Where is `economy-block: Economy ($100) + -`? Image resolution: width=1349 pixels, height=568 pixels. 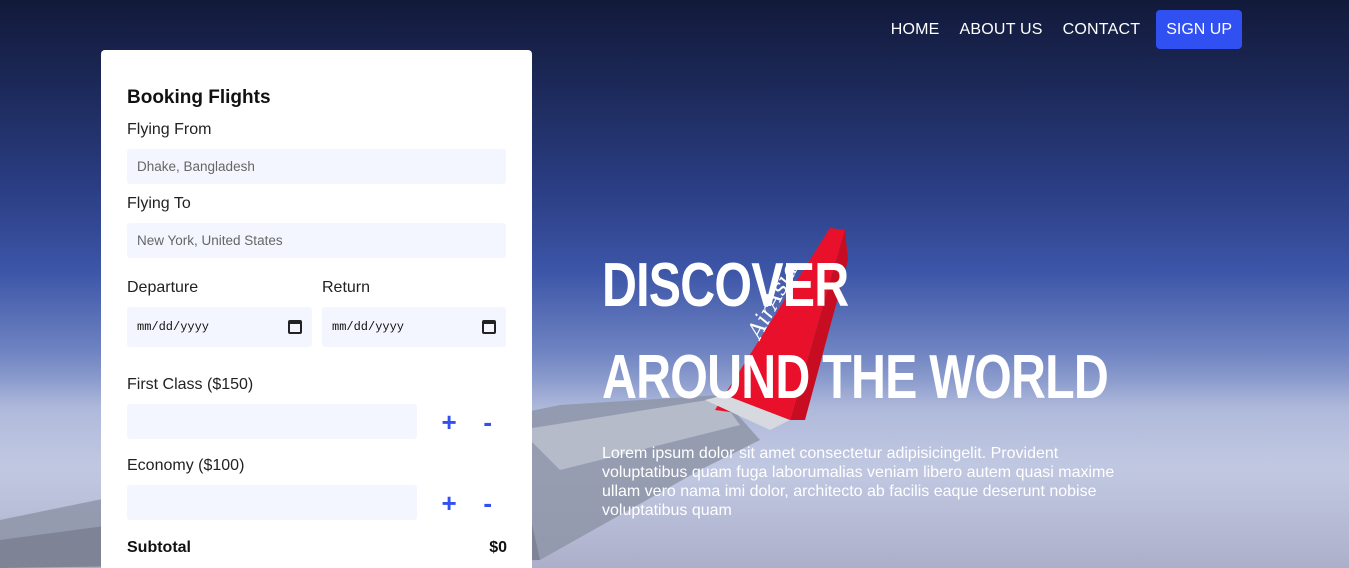 economy-block: Economy ($100) + - is located at coordinates (317, 488).